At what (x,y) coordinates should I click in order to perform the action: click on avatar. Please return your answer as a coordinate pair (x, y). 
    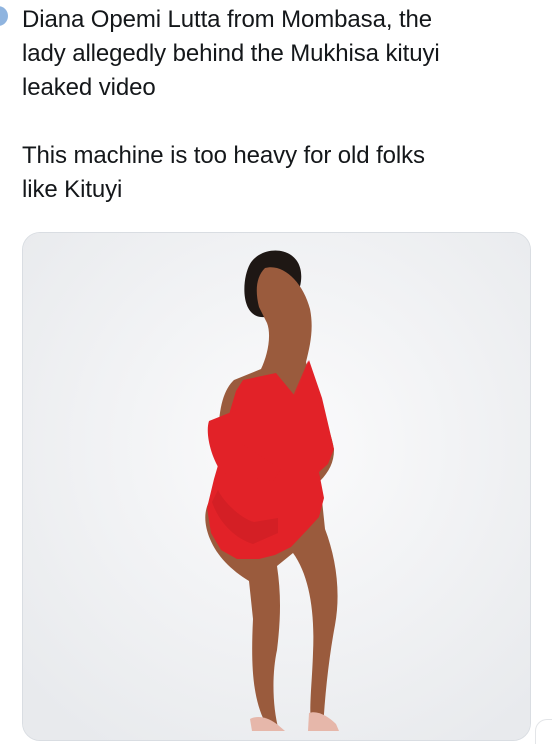
    Looking at the image, I should click on (4, 16).